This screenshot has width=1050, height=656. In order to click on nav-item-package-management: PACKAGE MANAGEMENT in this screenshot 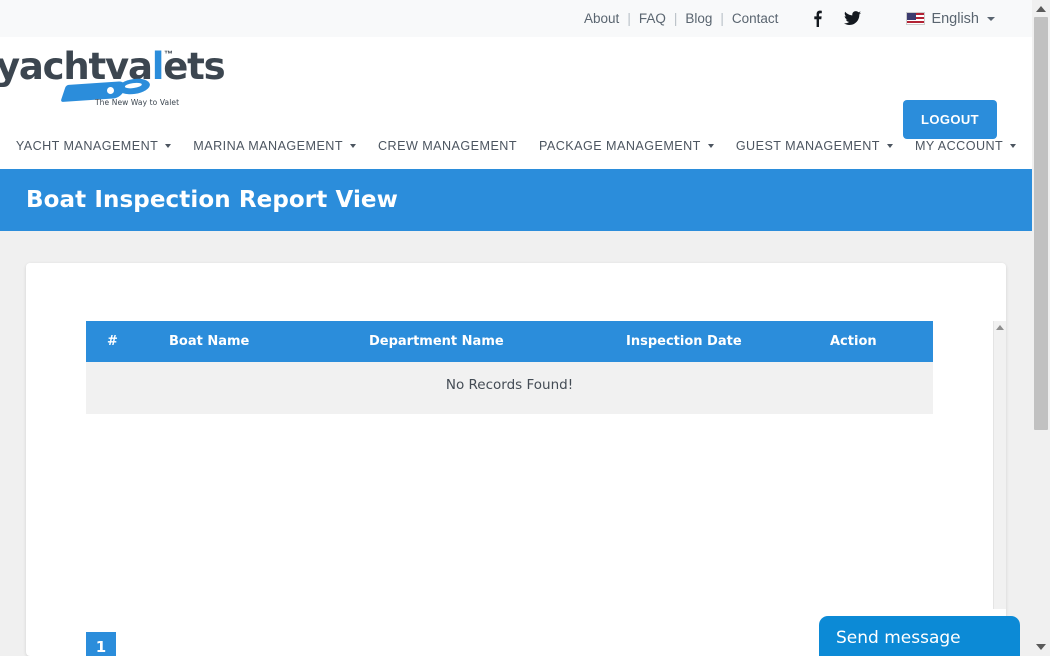, I will do `click(626, 146)`.